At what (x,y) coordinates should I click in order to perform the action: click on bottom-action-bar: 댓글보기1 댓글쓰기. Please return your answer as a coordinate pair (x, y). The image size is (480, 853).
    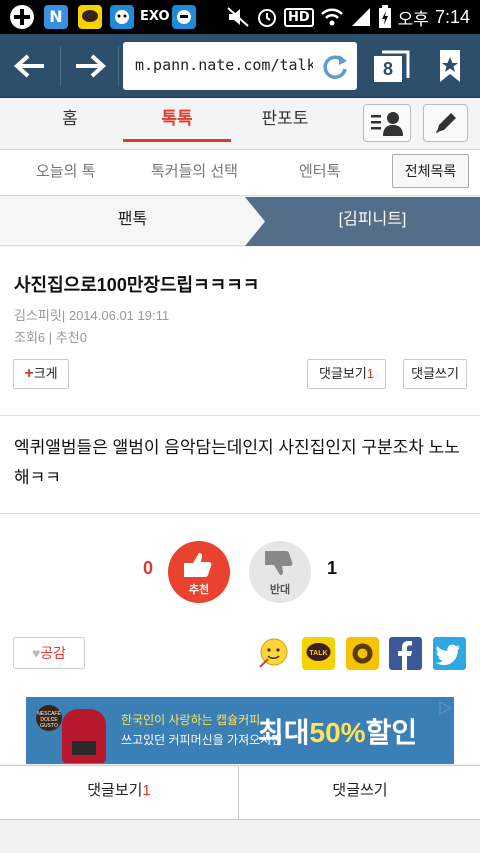
    Looking at the image, I should click on (240, 792).